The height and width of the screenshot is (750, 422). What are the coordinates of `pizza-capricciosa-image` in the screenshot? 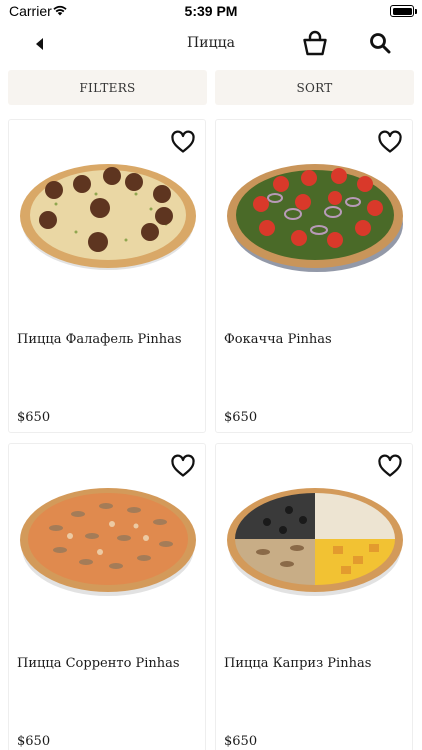 It's located at (315, 542).